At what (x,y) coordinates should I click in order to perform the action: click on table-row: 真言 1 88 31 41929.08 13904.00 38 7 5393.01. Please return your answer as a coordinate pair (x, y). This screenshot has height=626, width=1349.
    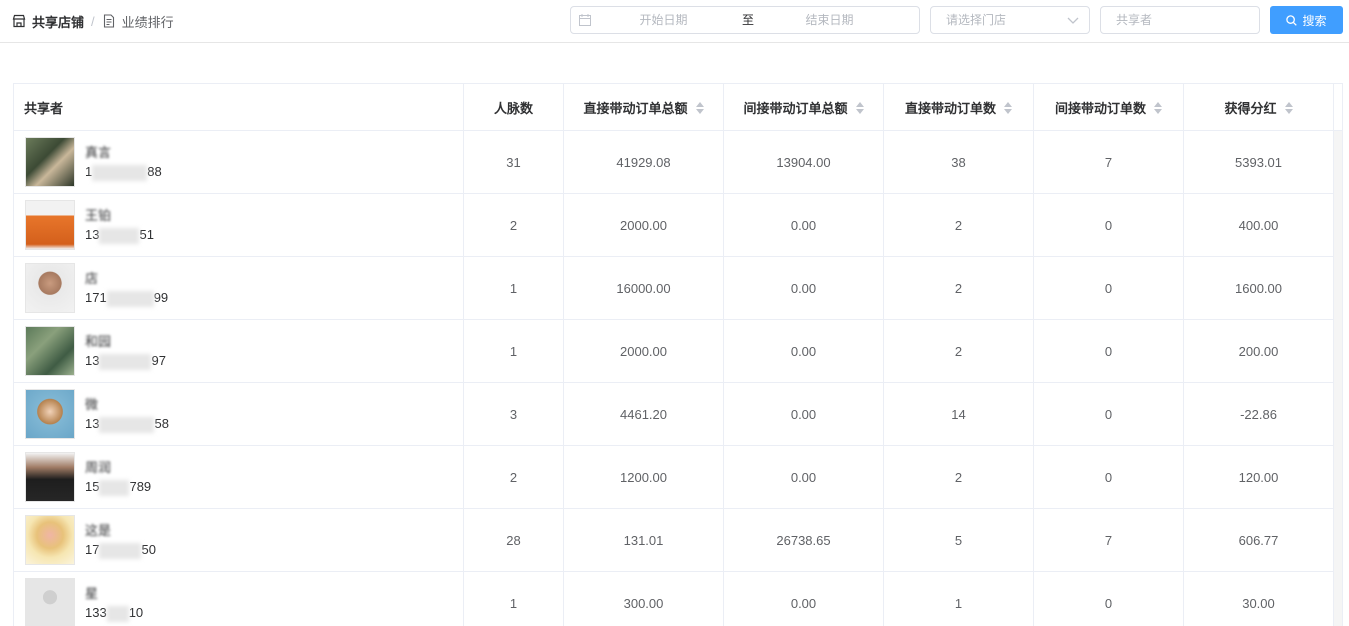
    Looking at the image, I should click on (674, 162).